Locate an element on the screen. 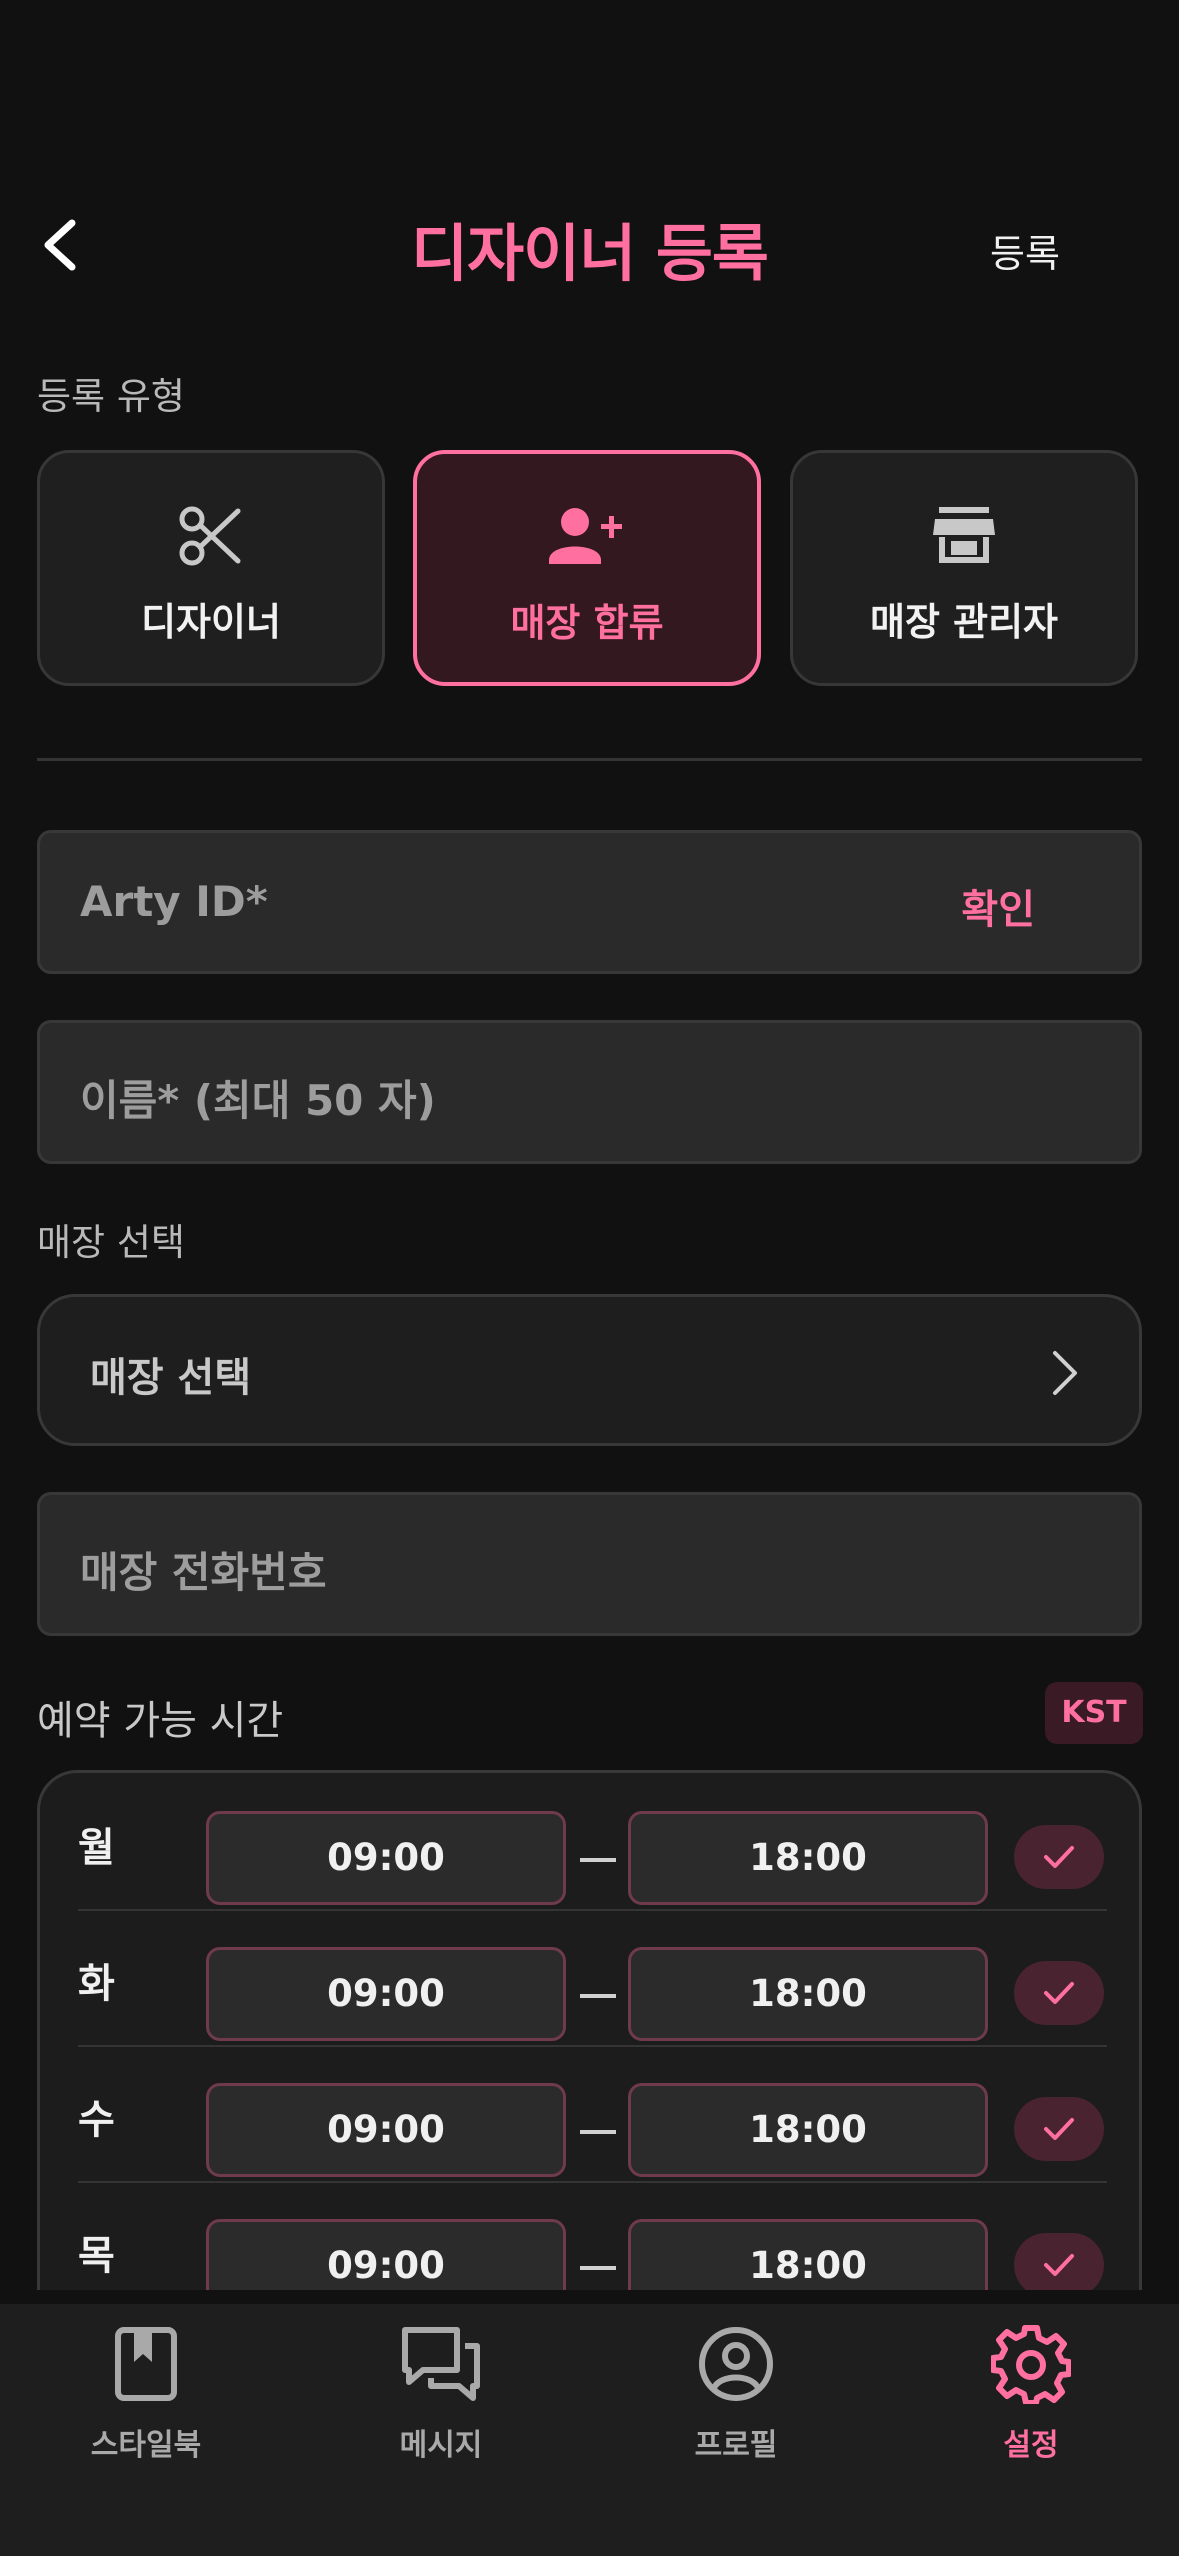 This screenshot has width=1179, height=2556. tab-stylebook: 스타일북 is located at coordinates (146, 2399).